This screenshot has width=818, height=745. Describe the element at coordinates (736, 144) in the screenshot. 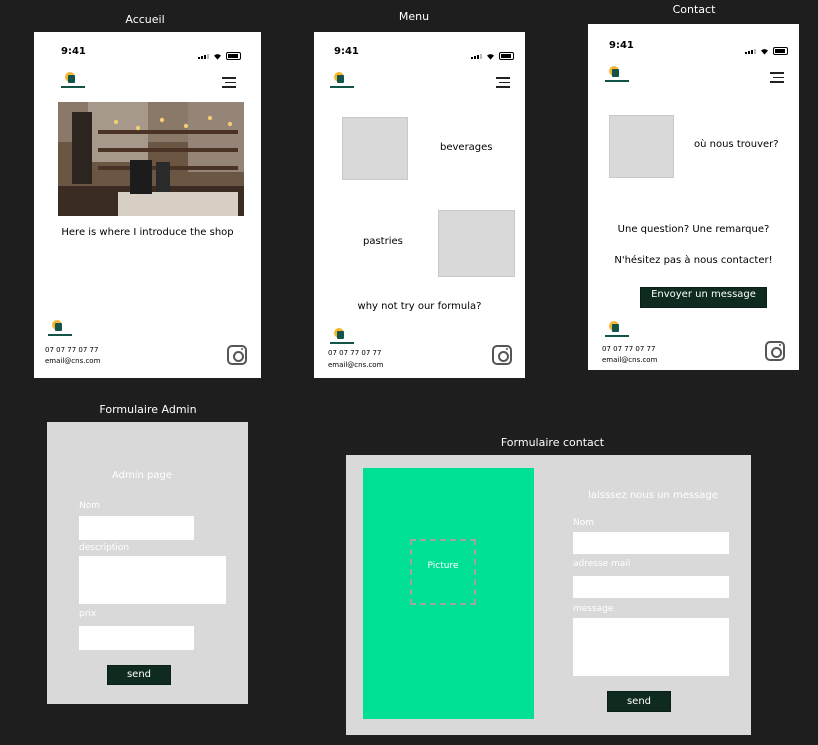

I see `find-us-label: où nous trouver?` at that location.